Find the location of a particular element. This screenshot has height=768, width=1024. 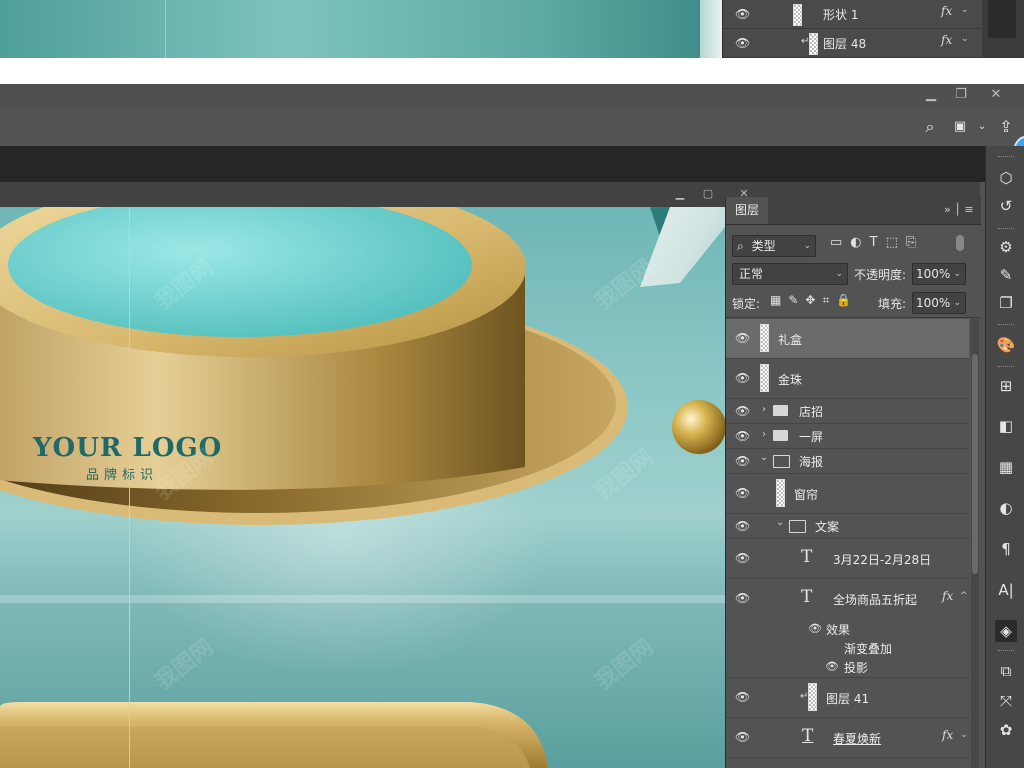

guide-line is located at coordinates (129, 487).